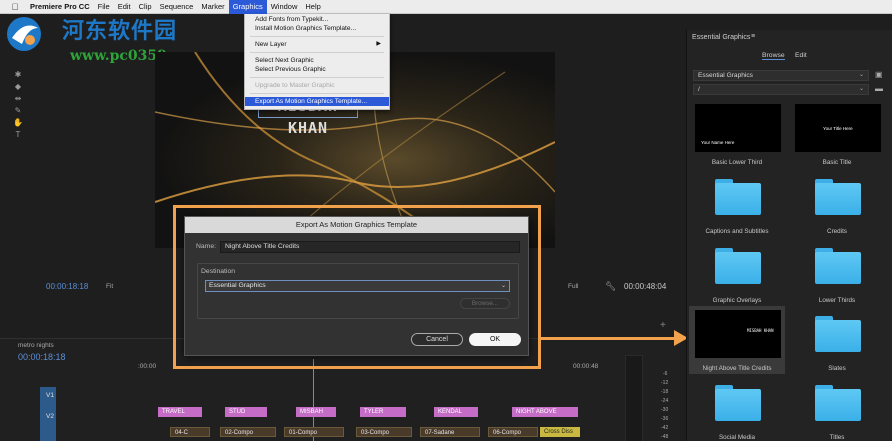 The image size is (892, 441). Describe the element at coordinates (456, 412) in the screenshot. I see `clip-kendal: KENDAL` at that location.